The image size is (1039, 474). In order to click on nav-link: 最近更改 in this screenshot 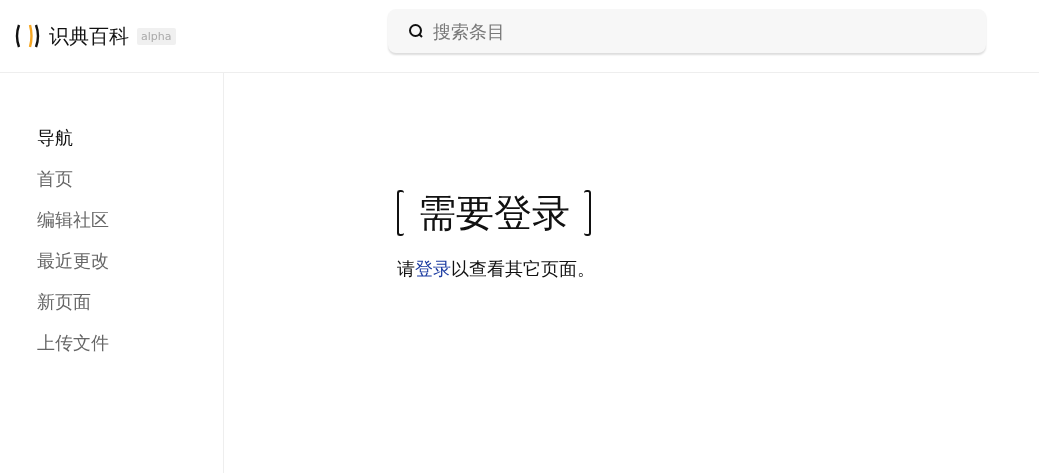, I will do `click(73, 268)`.